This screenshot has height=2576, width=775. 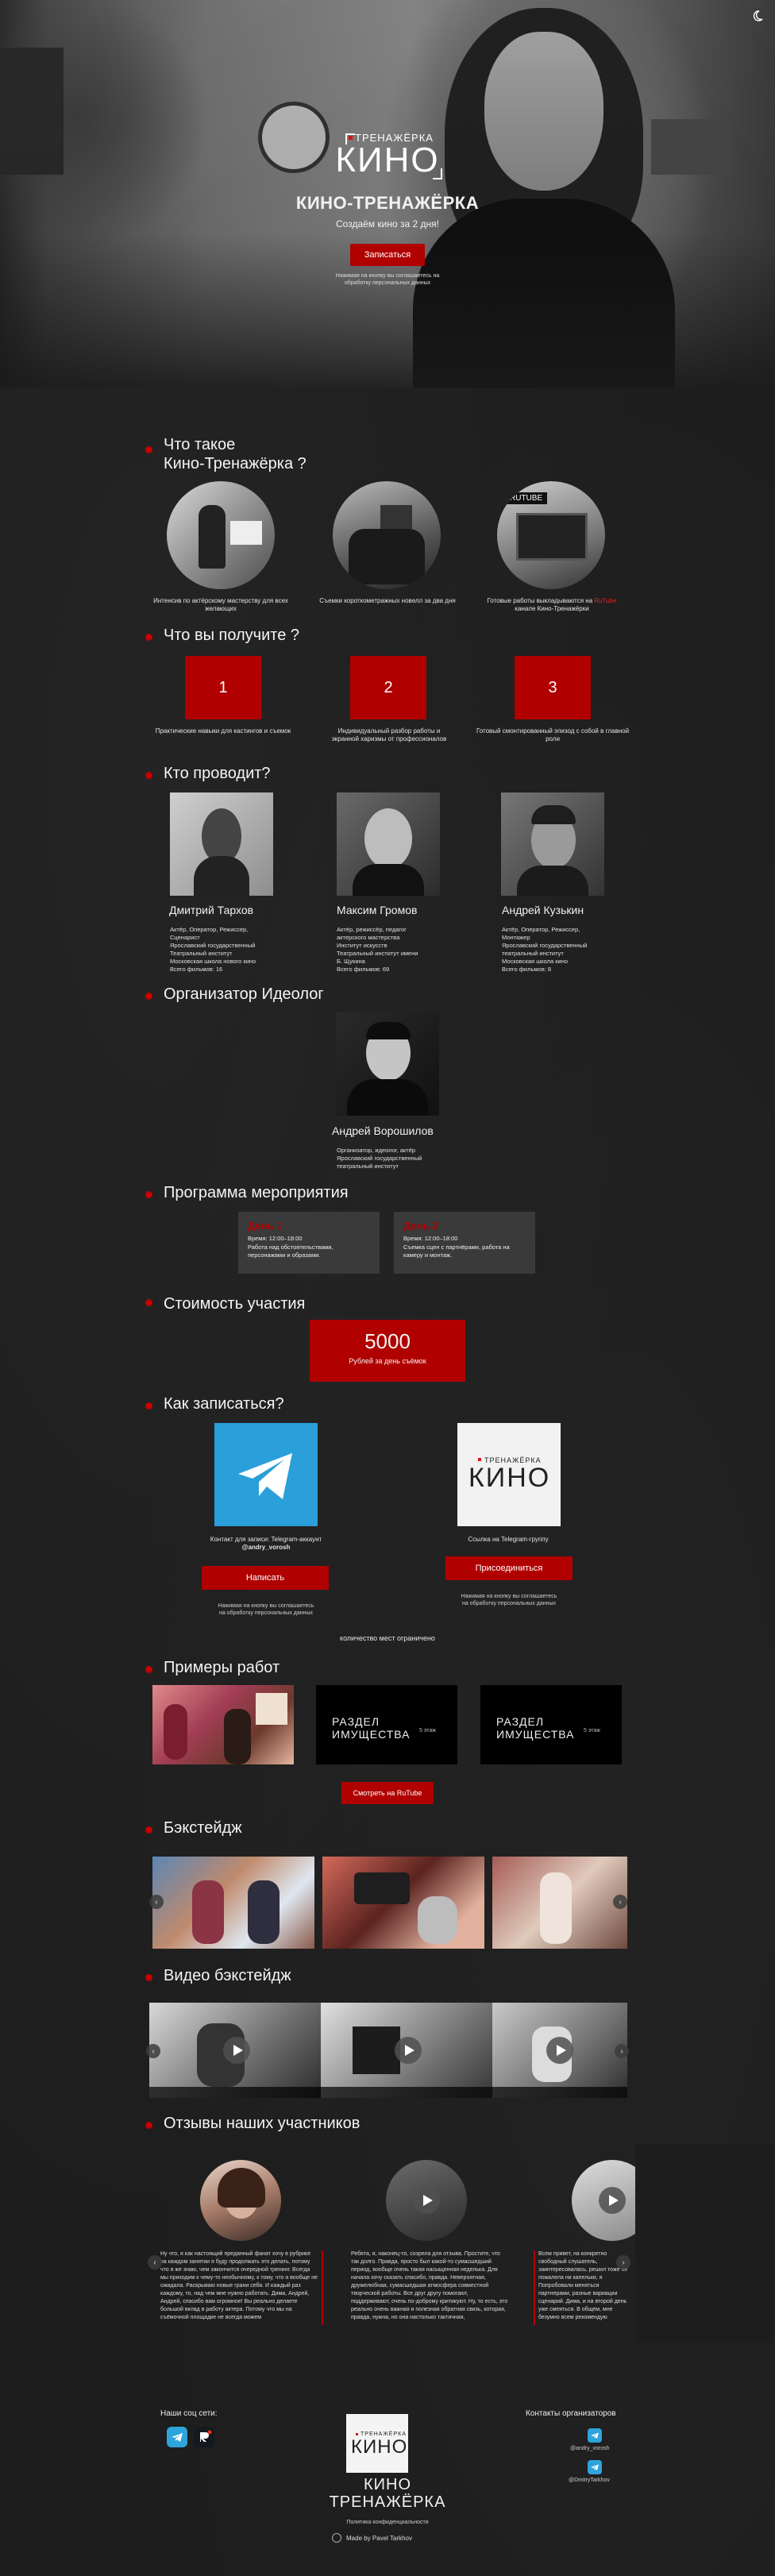 I want to click on chevron-left-icon: ‹, so click(x=156, y=1902).